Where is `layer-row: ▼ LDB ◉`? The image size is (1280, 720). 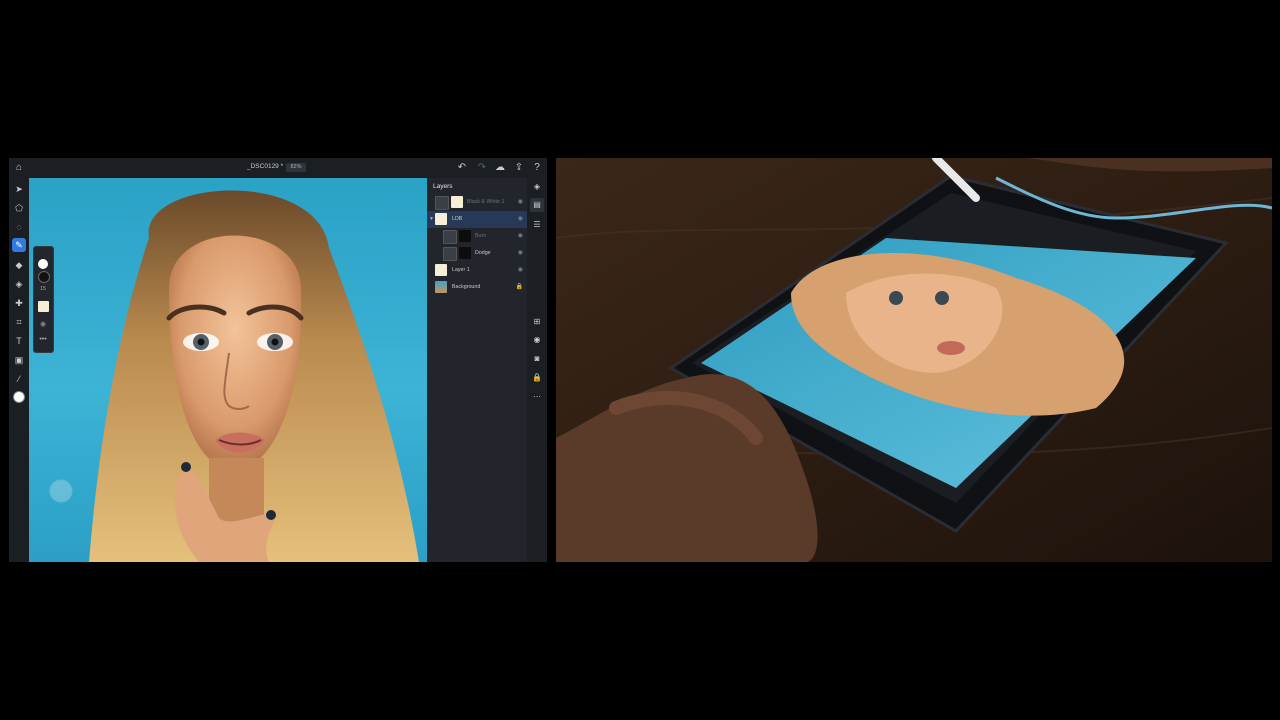
layer-row: ▼ LDB ◉ is located at coordinates (477, 219).